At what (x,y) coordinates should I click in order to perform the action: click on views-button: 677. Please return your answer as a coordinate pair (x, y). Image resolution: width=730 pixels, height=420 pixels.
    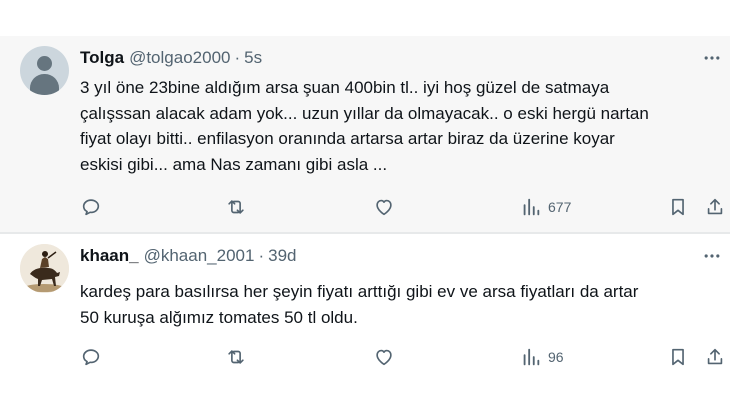
    Looking at the image, I should click on (545, 207).